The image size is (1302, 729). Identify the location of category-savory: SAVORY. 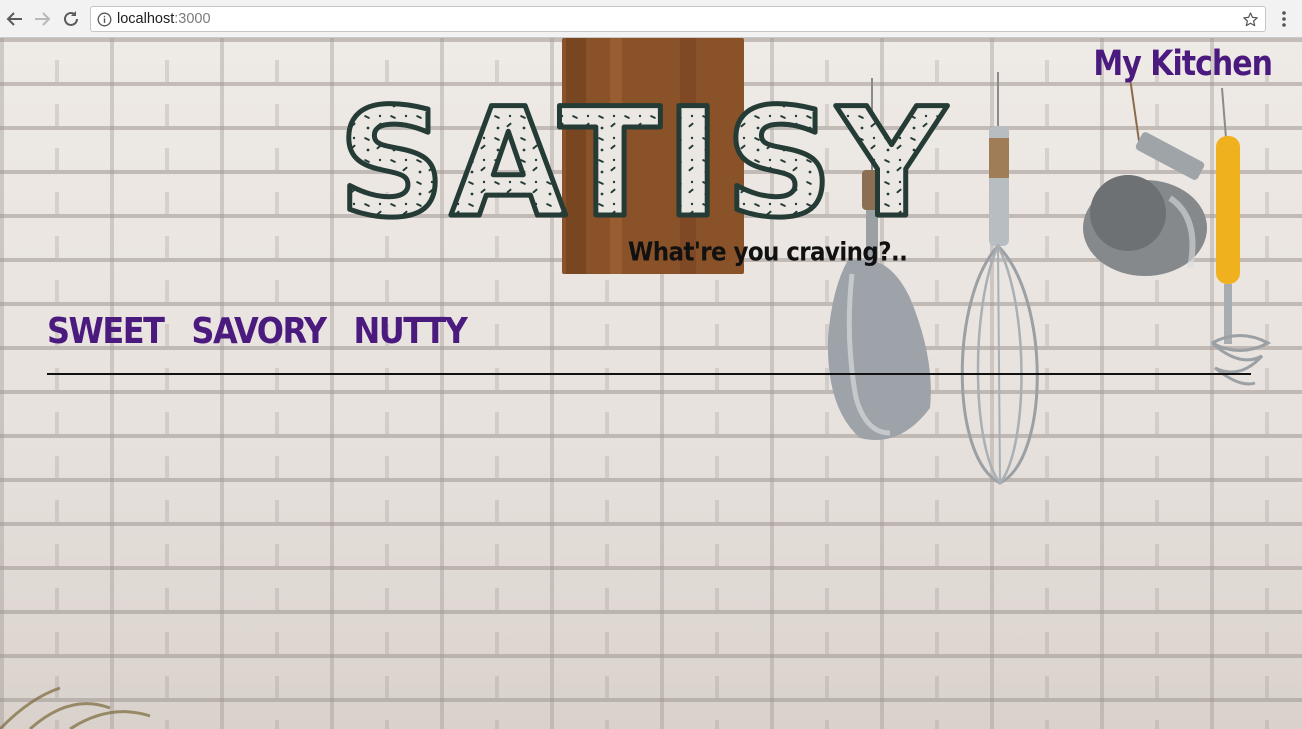
(259, 331).